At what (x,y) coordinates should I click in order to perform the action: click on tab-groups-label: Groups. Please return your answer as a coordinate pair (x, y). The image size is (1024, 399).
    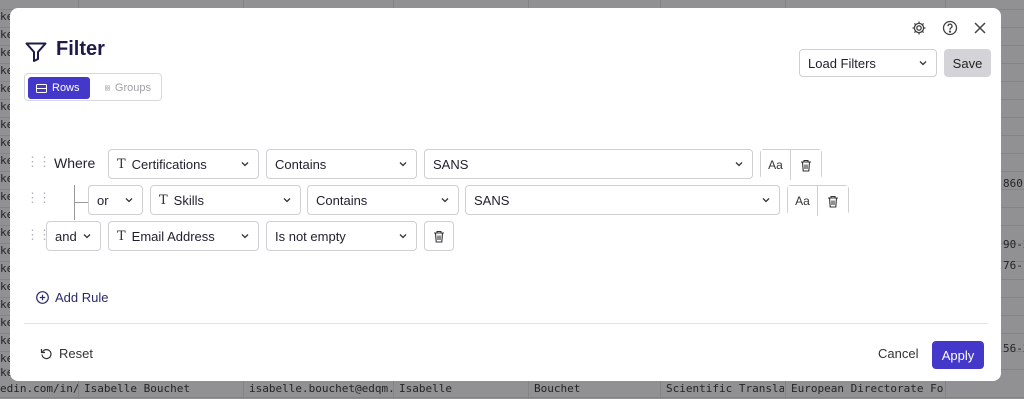
    Looking at the image, I should click on (132, 88).